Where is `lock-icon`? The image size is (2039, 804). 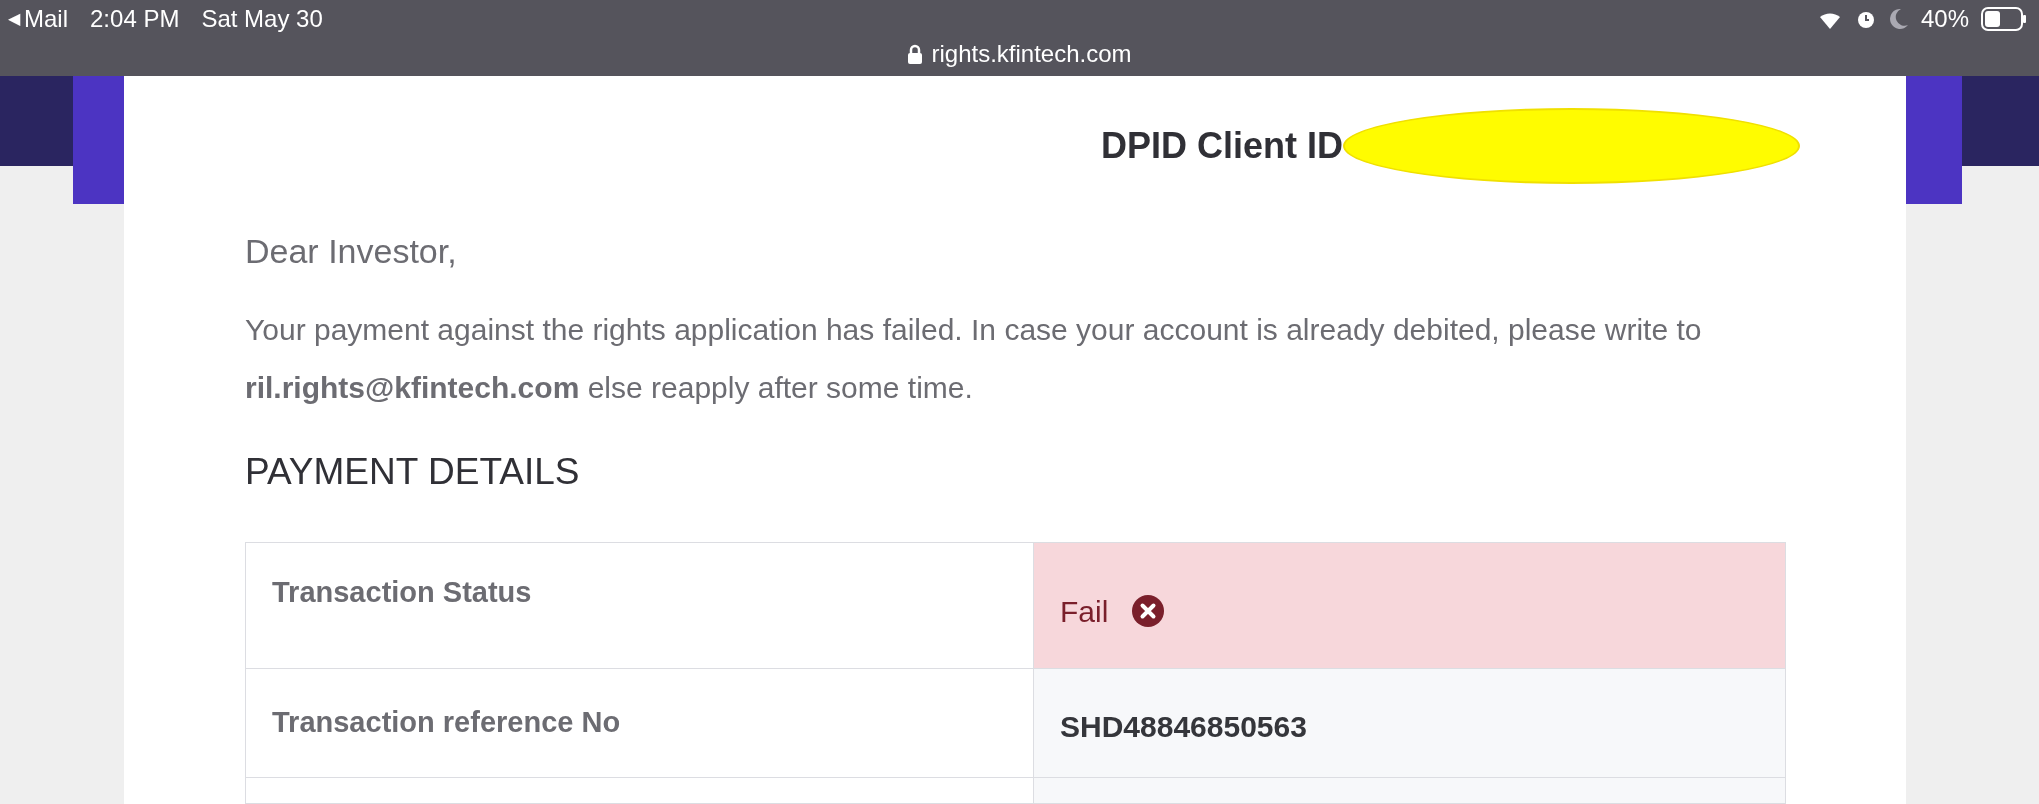 lock-icon is located at coordinates (915, 54).